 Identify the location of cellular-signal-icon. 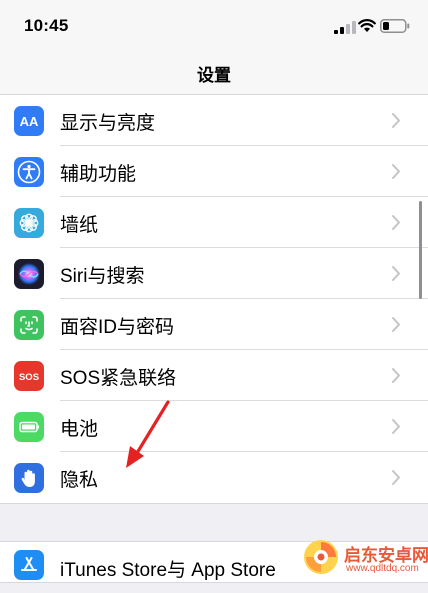
(345, 27).